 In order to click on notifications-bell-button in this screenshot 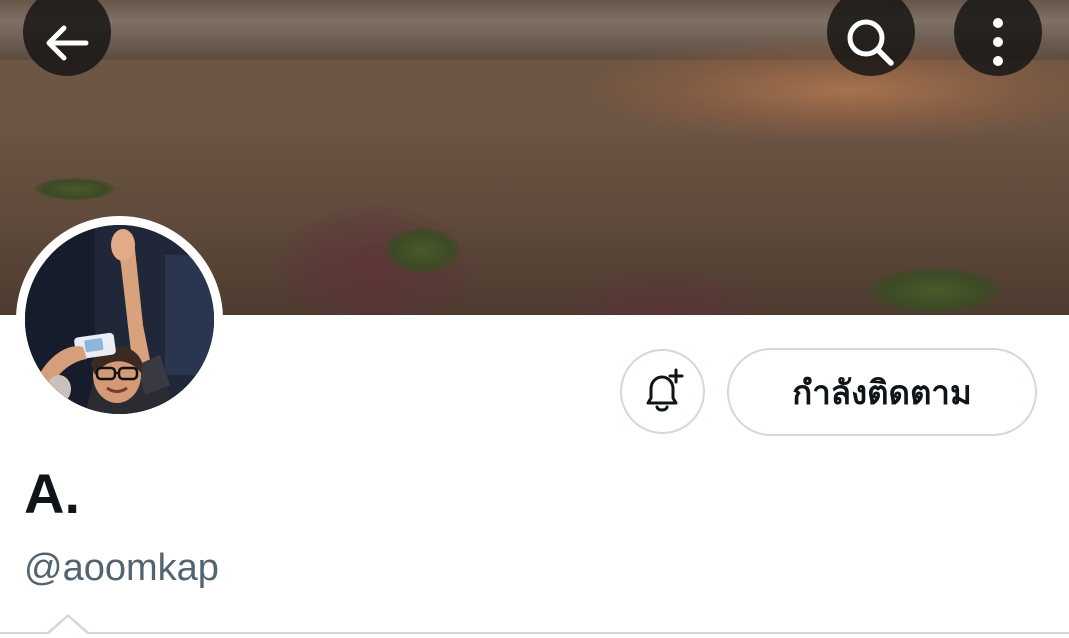, I will do `click(662, 391)`.